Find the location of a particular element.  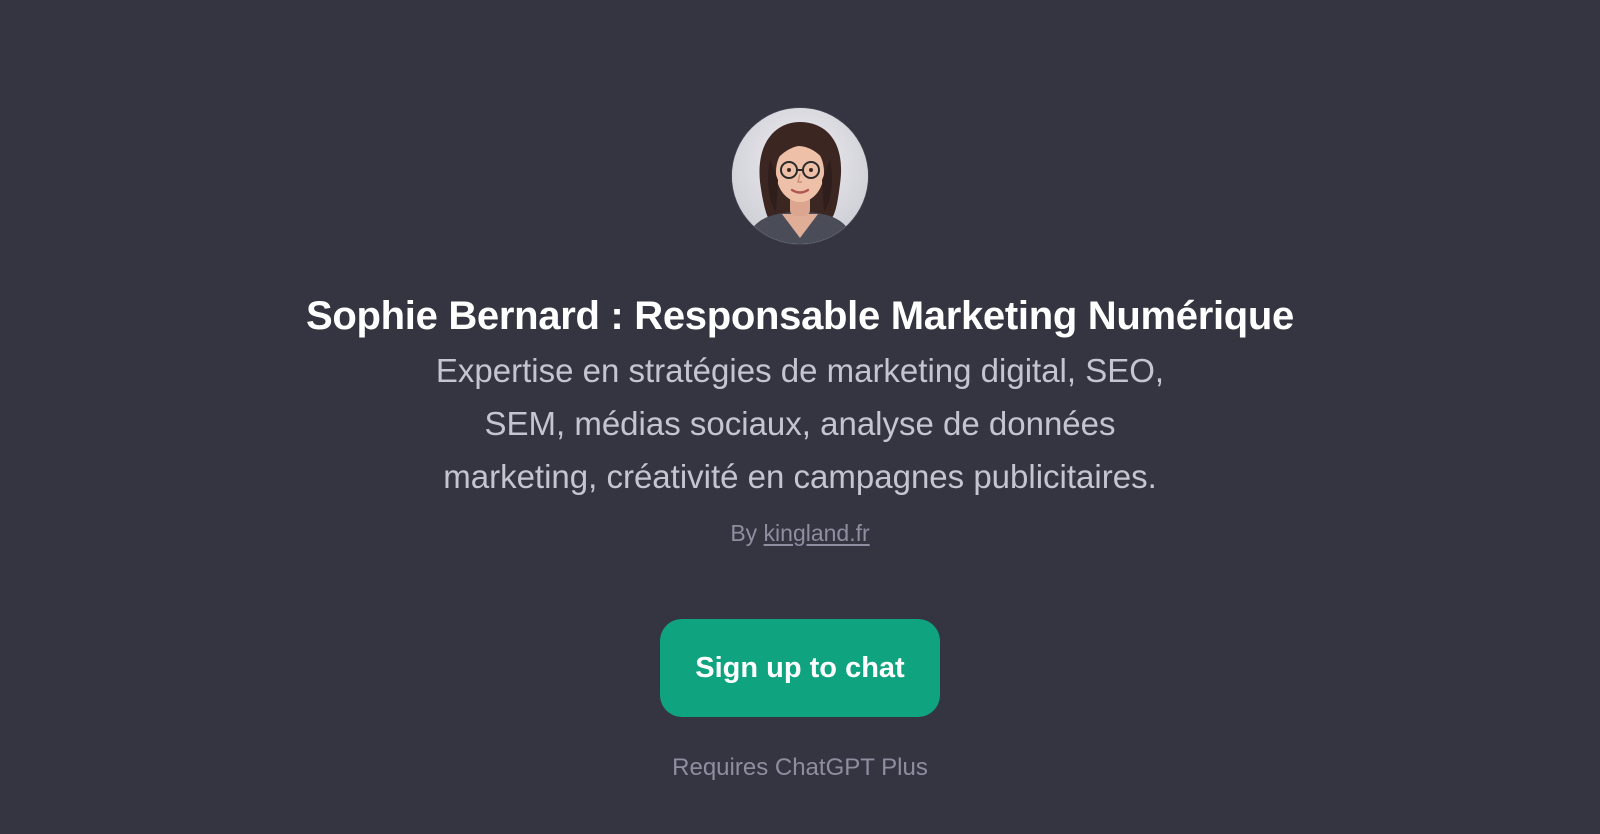

description-line: SEM, médias sociaux, analyse de données is located at coordinates (800, 423).